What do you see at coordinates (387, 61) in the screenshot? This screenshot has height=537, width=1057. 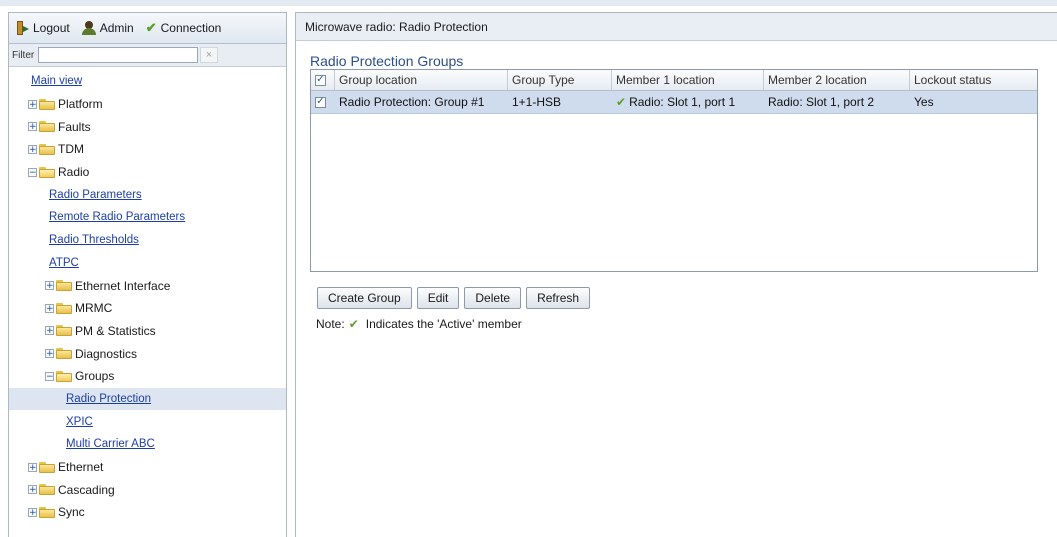 I see `section-title: Radio Protection Groups` at bounding box center [387, 61].